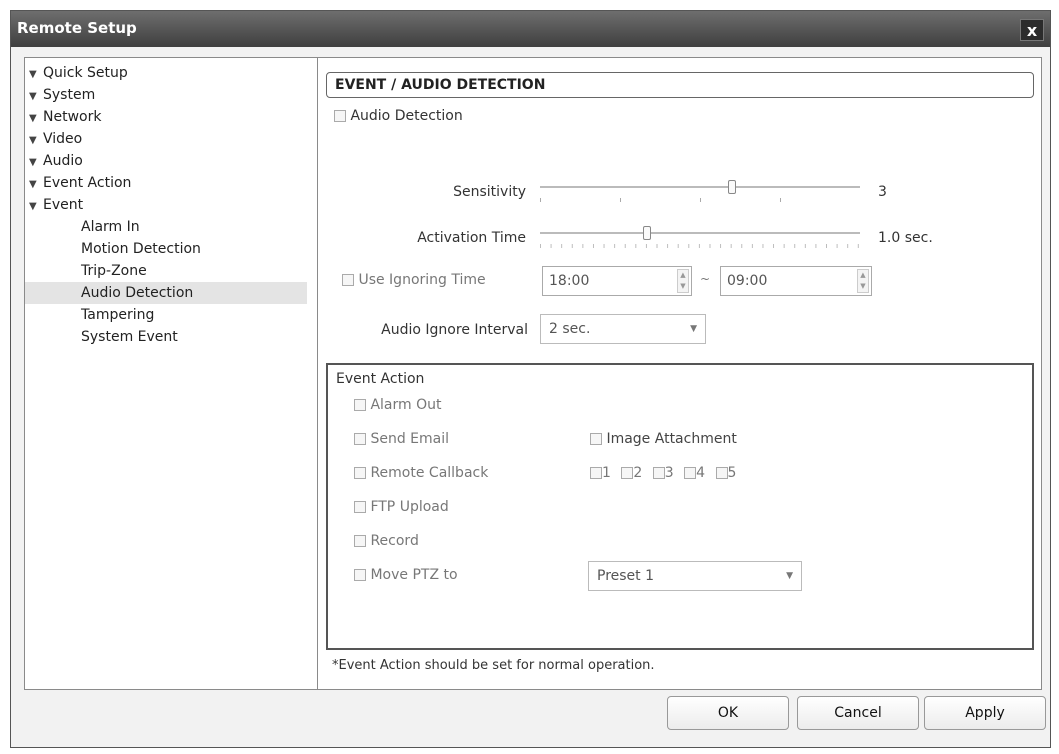  I want to click on send-email-checkbox, so click(360, 439).